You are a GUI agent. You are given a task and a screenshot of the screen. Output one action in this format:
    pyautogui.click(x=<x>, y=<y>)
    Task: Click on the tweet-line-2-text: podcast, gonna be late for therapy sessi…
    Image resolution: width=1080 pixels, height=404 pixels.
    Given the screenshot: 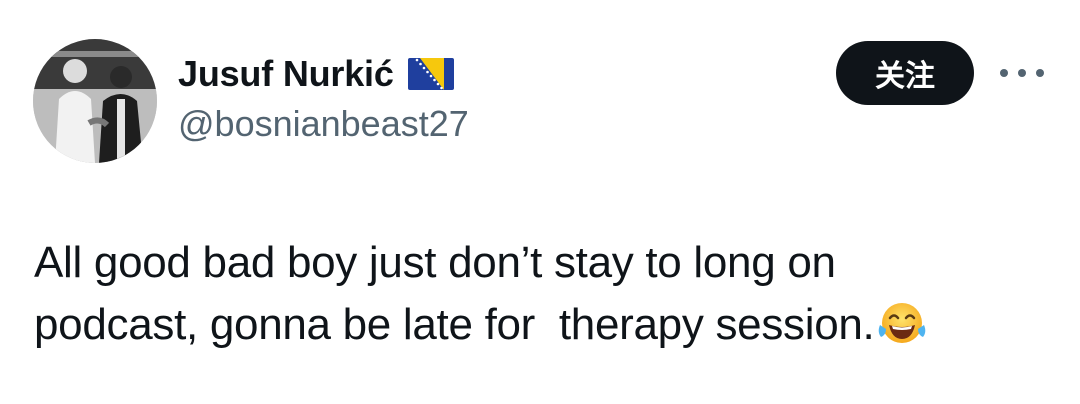 What is the action you would take?
    pyautogui.click(x=454, y=324)
    